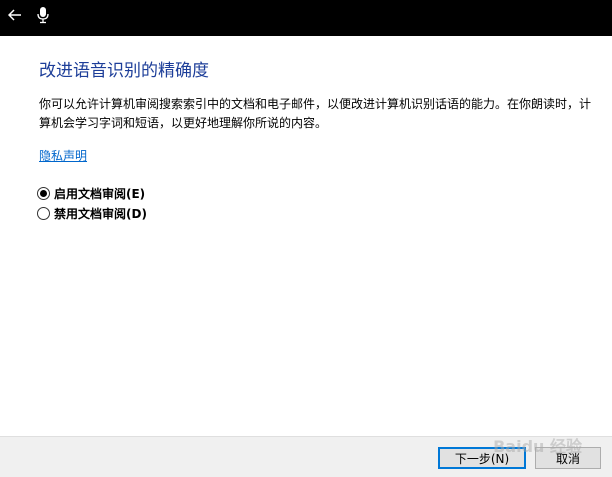  I want to click on page-title: 改进语音识别的精确度, so click(124, 71).